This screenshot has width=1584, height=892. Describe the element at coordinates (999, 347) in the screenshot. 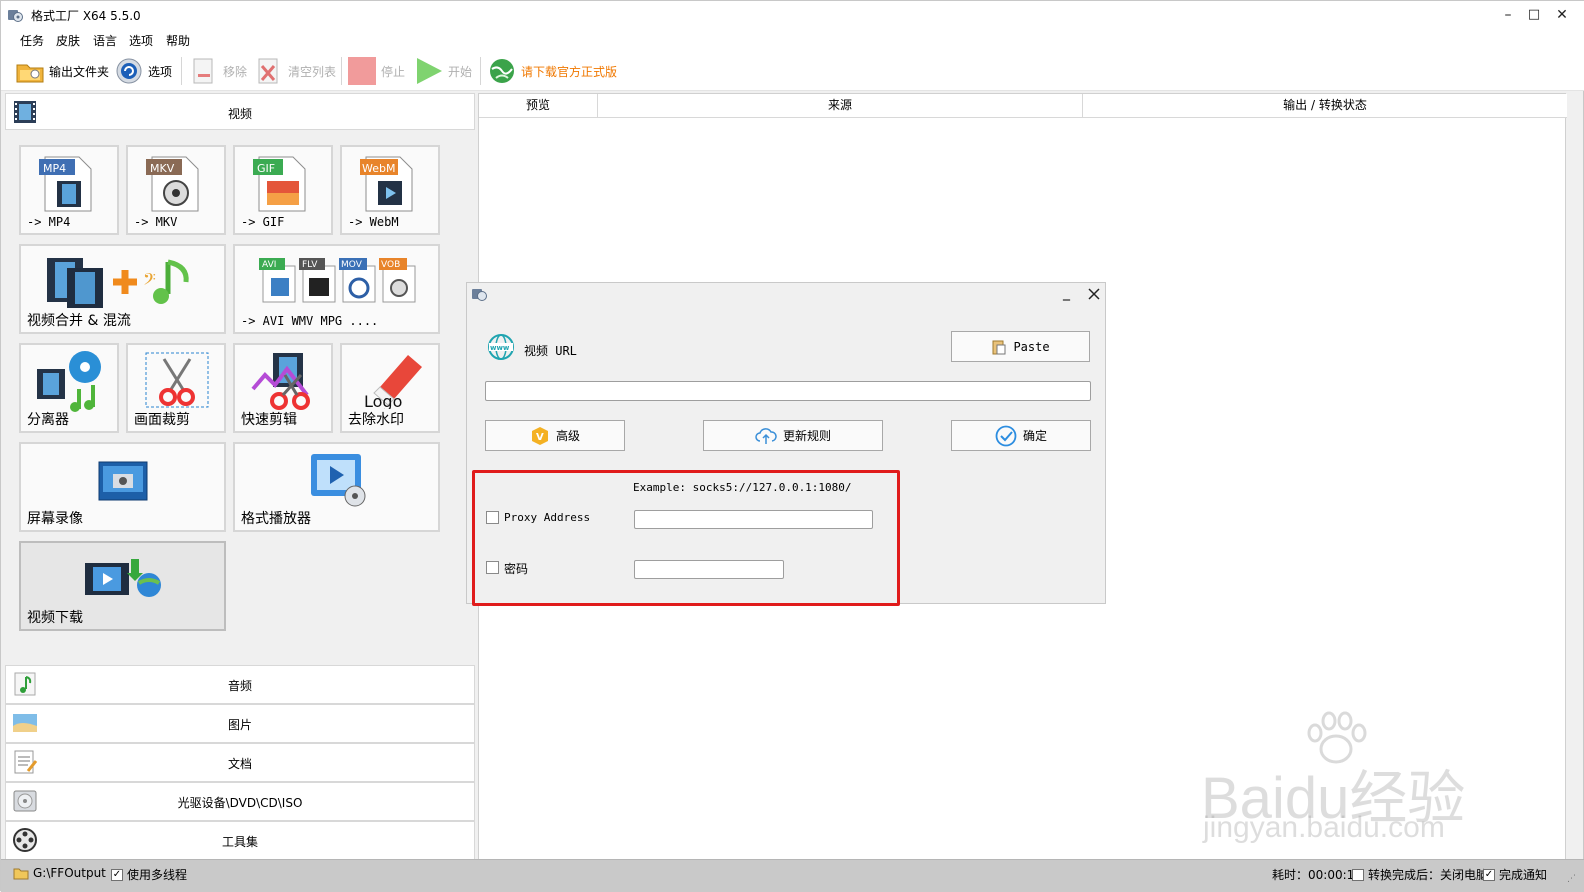

I see `clipboard-icon` at that location.